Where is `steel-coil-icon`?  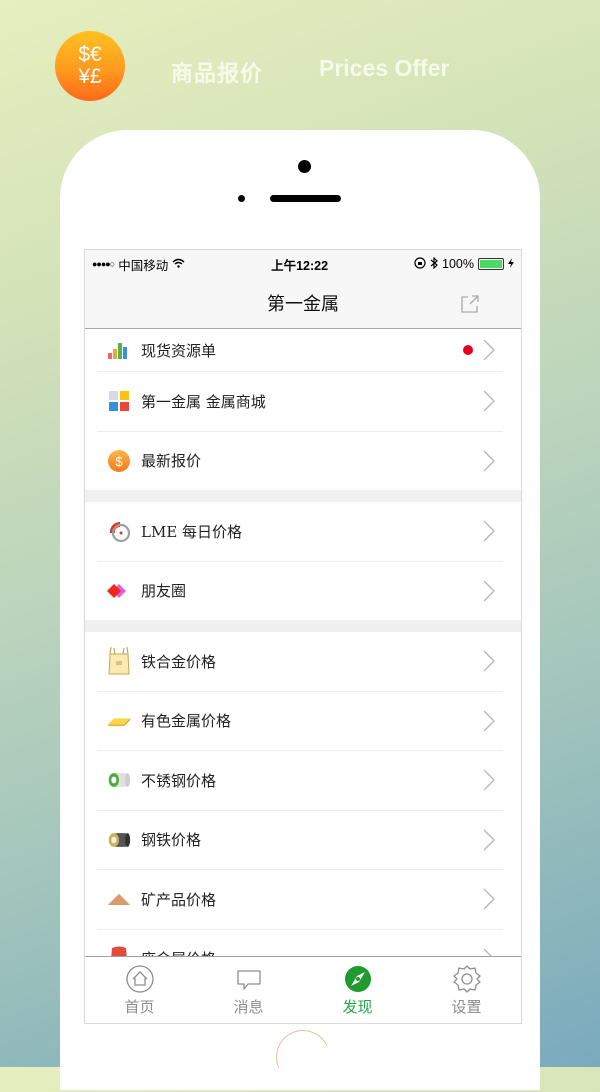
steel-coil-icon is located at coordinates (119, 840).